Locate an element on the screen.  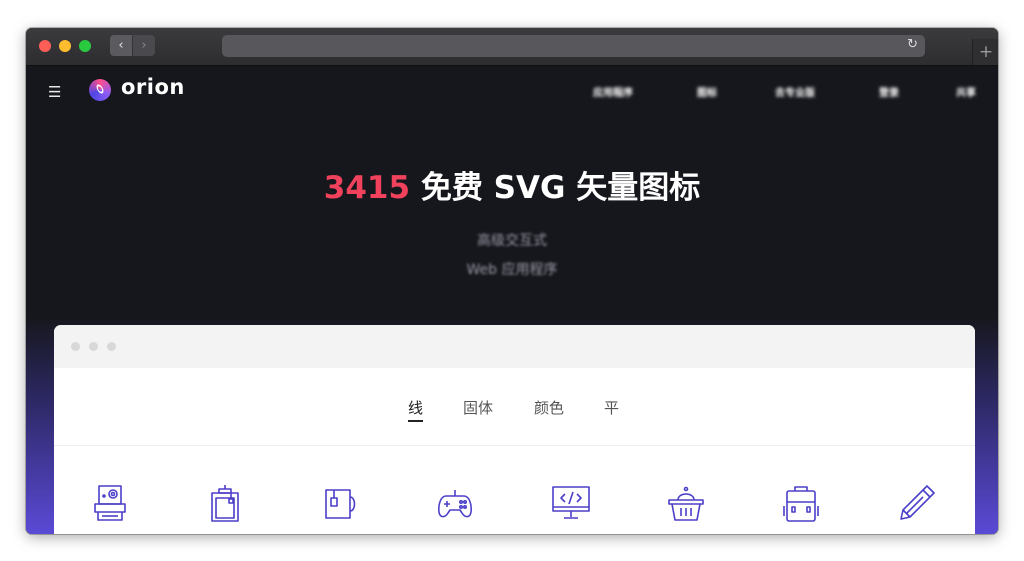
divider is located at coordinates (514, 445).